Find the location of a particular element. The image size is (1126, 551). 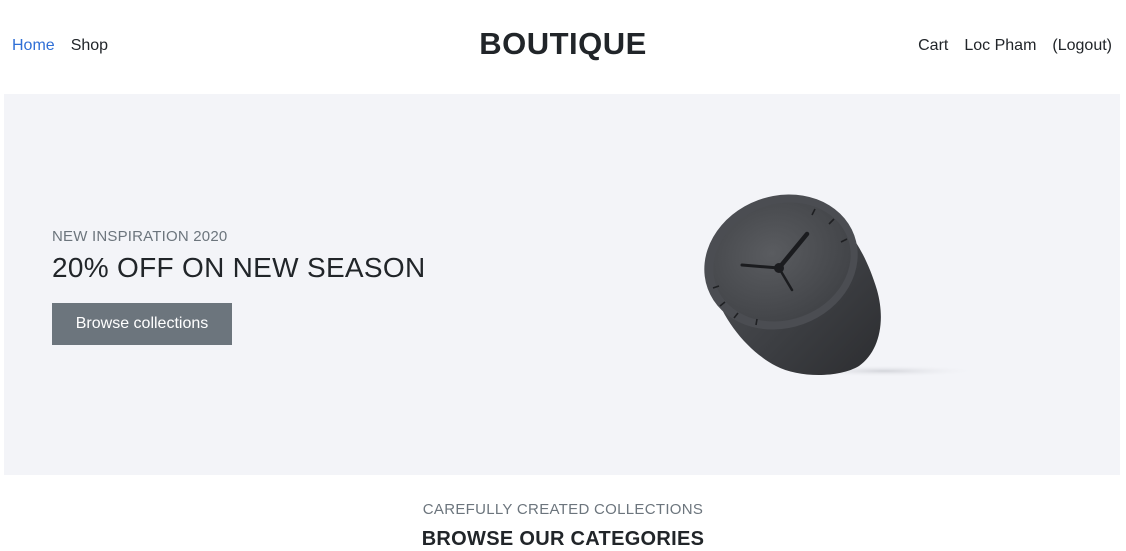

table-clock-image is located at coordinates (841, 285).